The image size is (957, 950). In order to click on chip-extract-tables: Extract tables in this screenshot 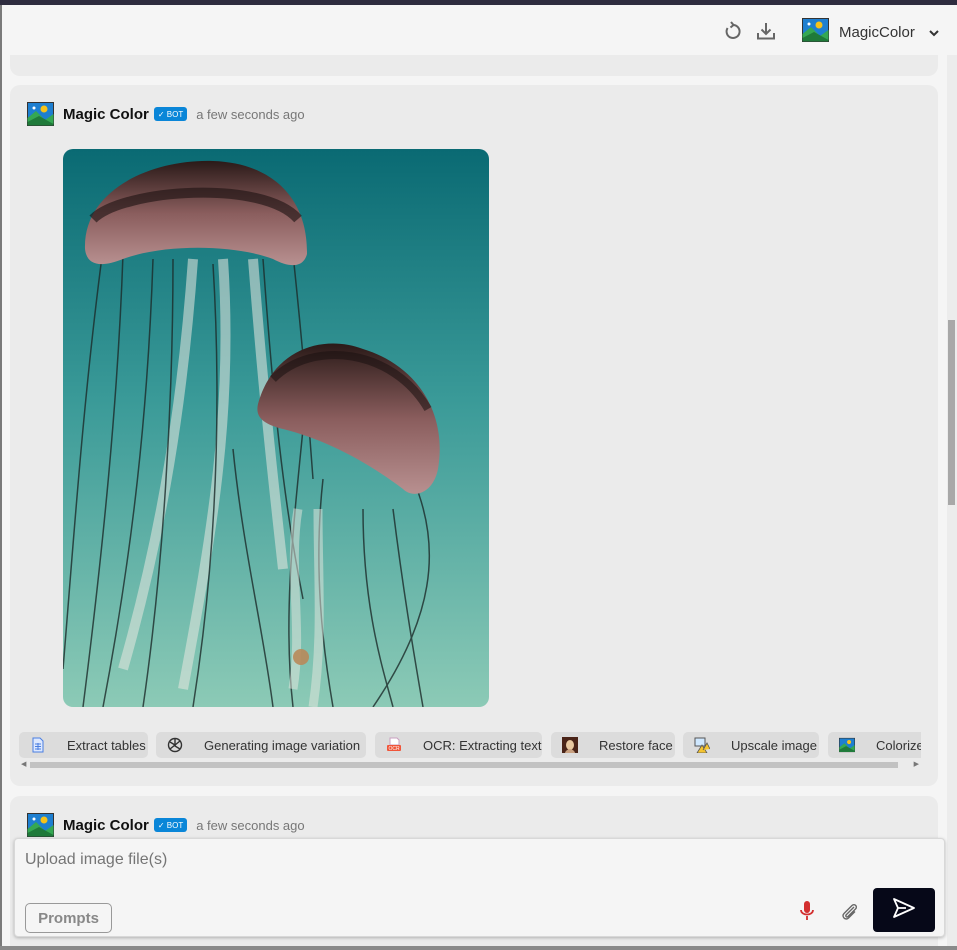, I will do `click(83, 745)`.